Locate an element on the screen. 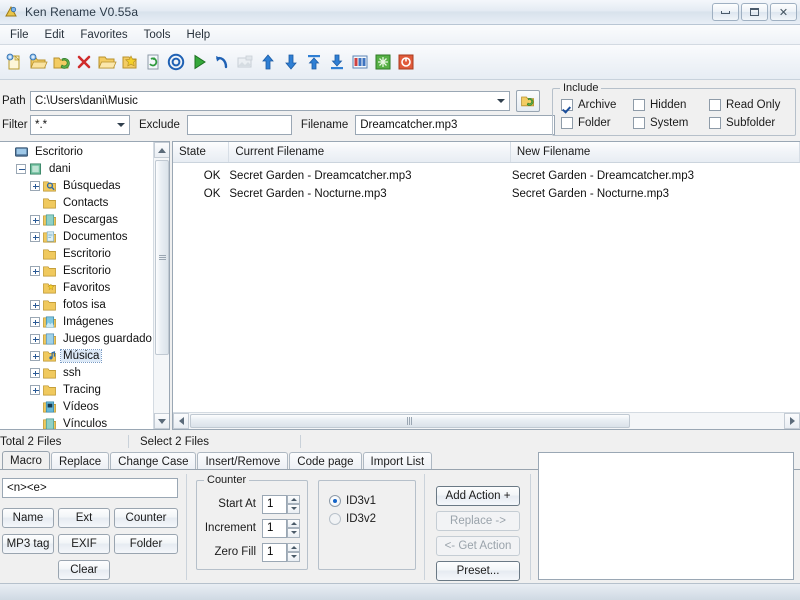 The image size is (800, 600). open-folder-icon is located at coordinates (38, 62).